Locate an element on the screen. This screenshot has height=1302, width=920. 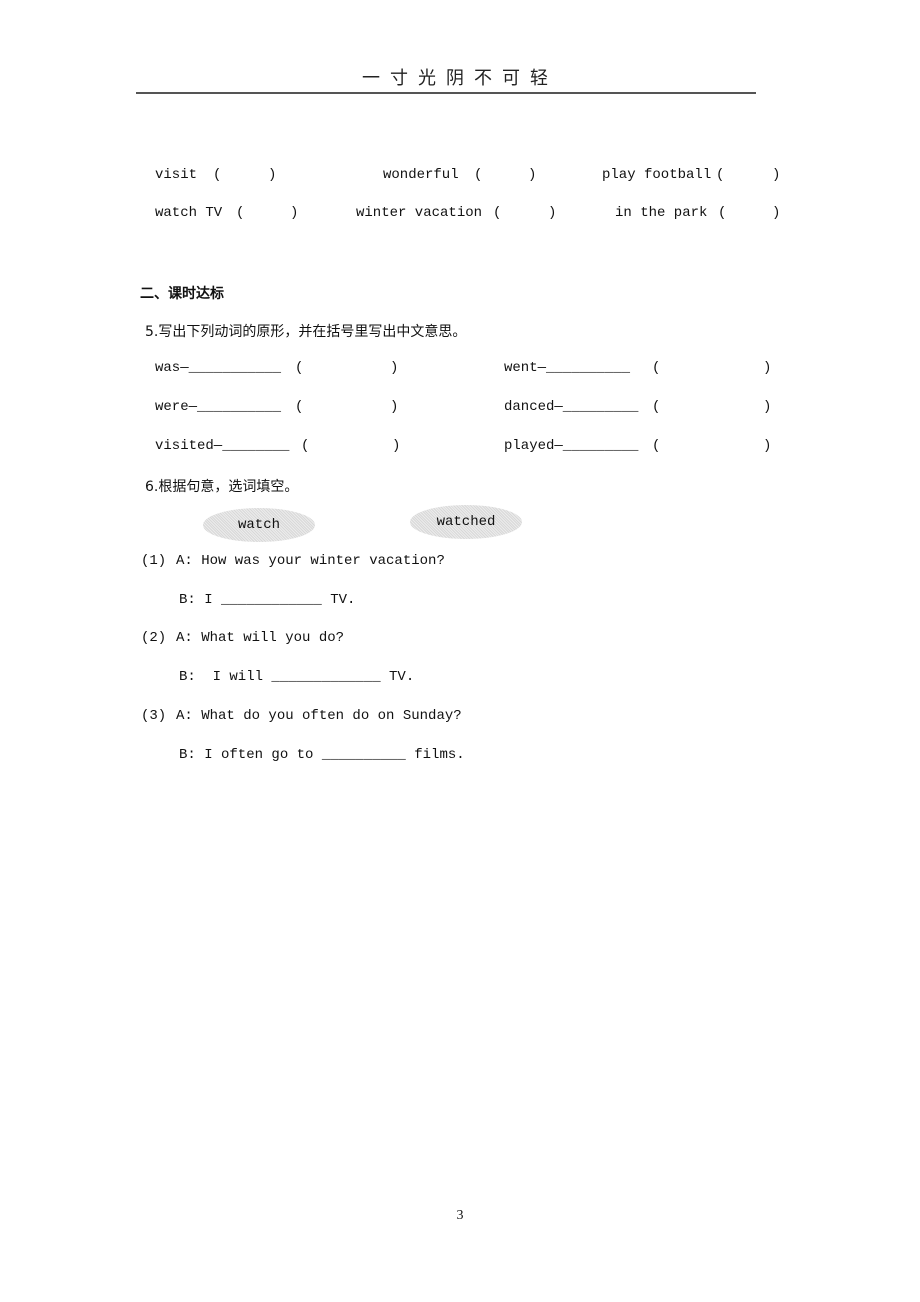
dialogue-number: (2) is located at coordinates (154, 638).